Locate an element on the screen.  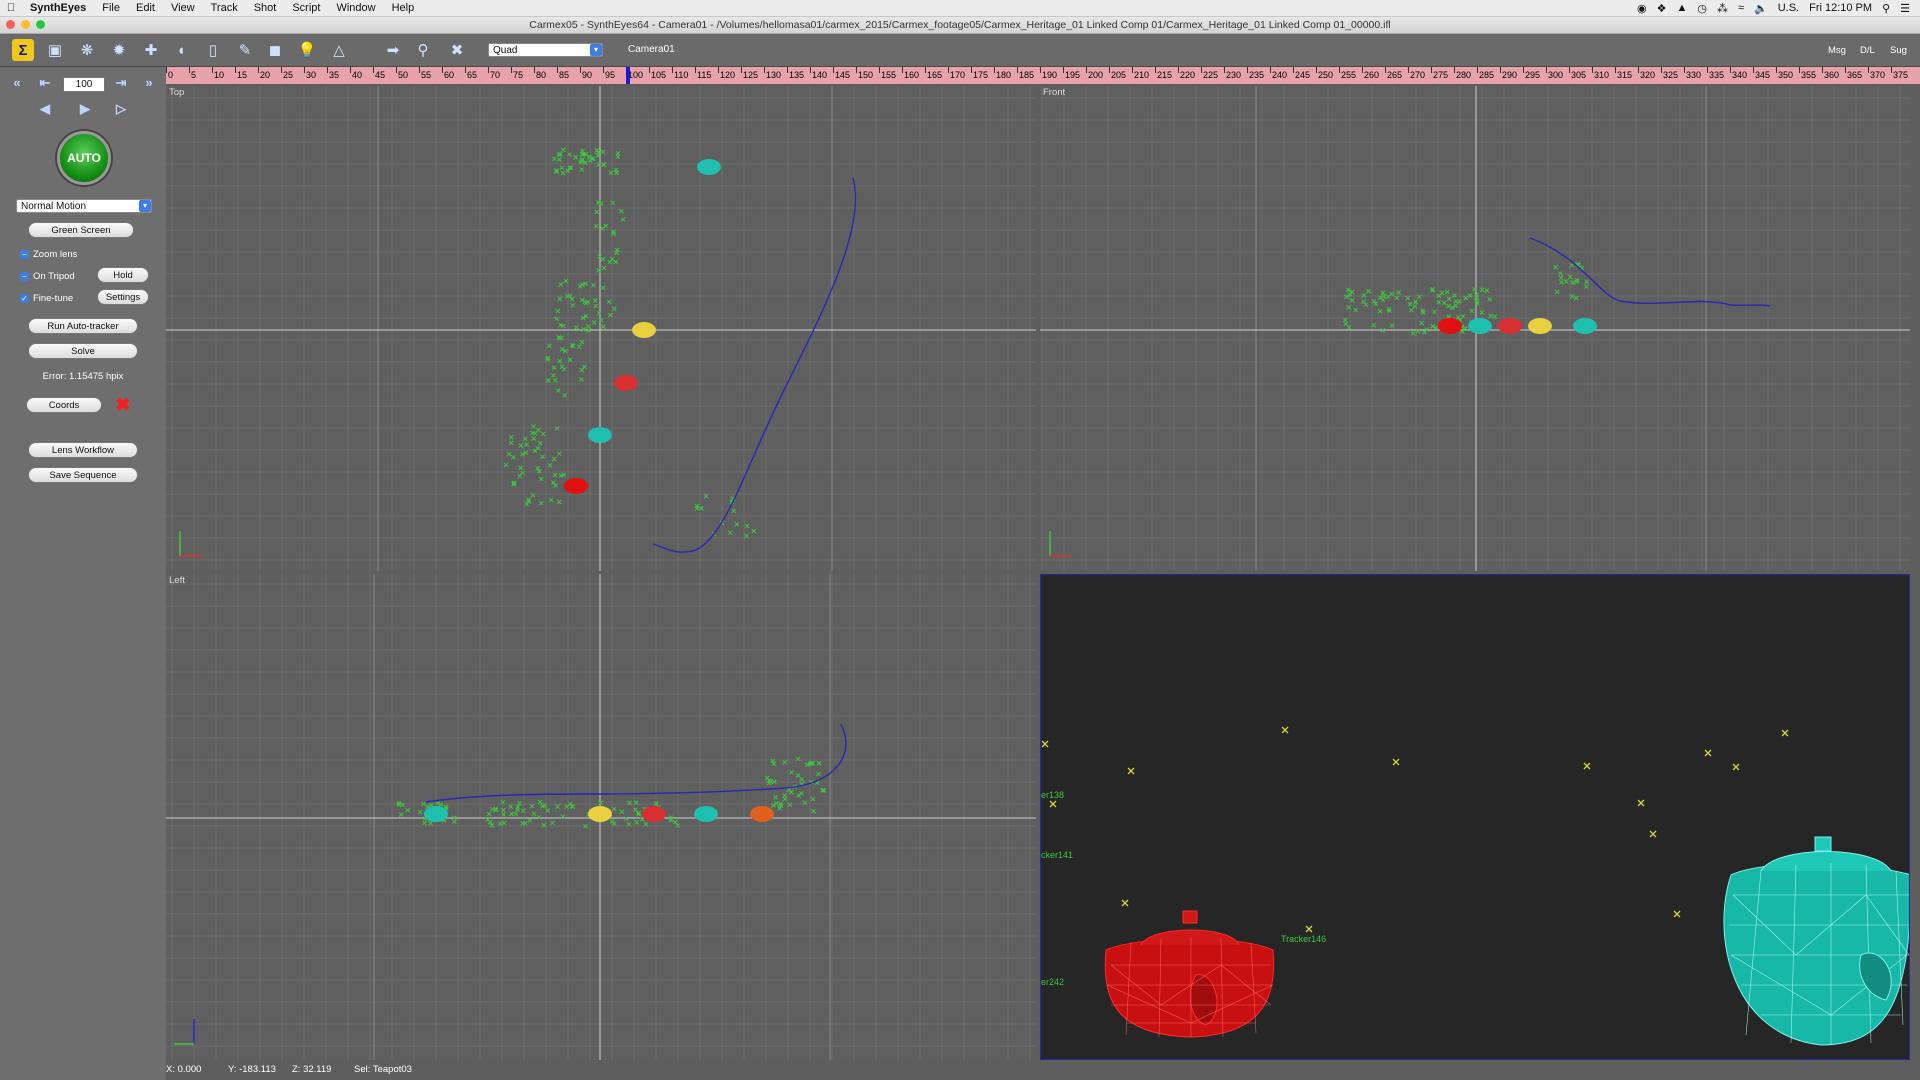
play-icon: ➡ is located at coordinates (393, 50).